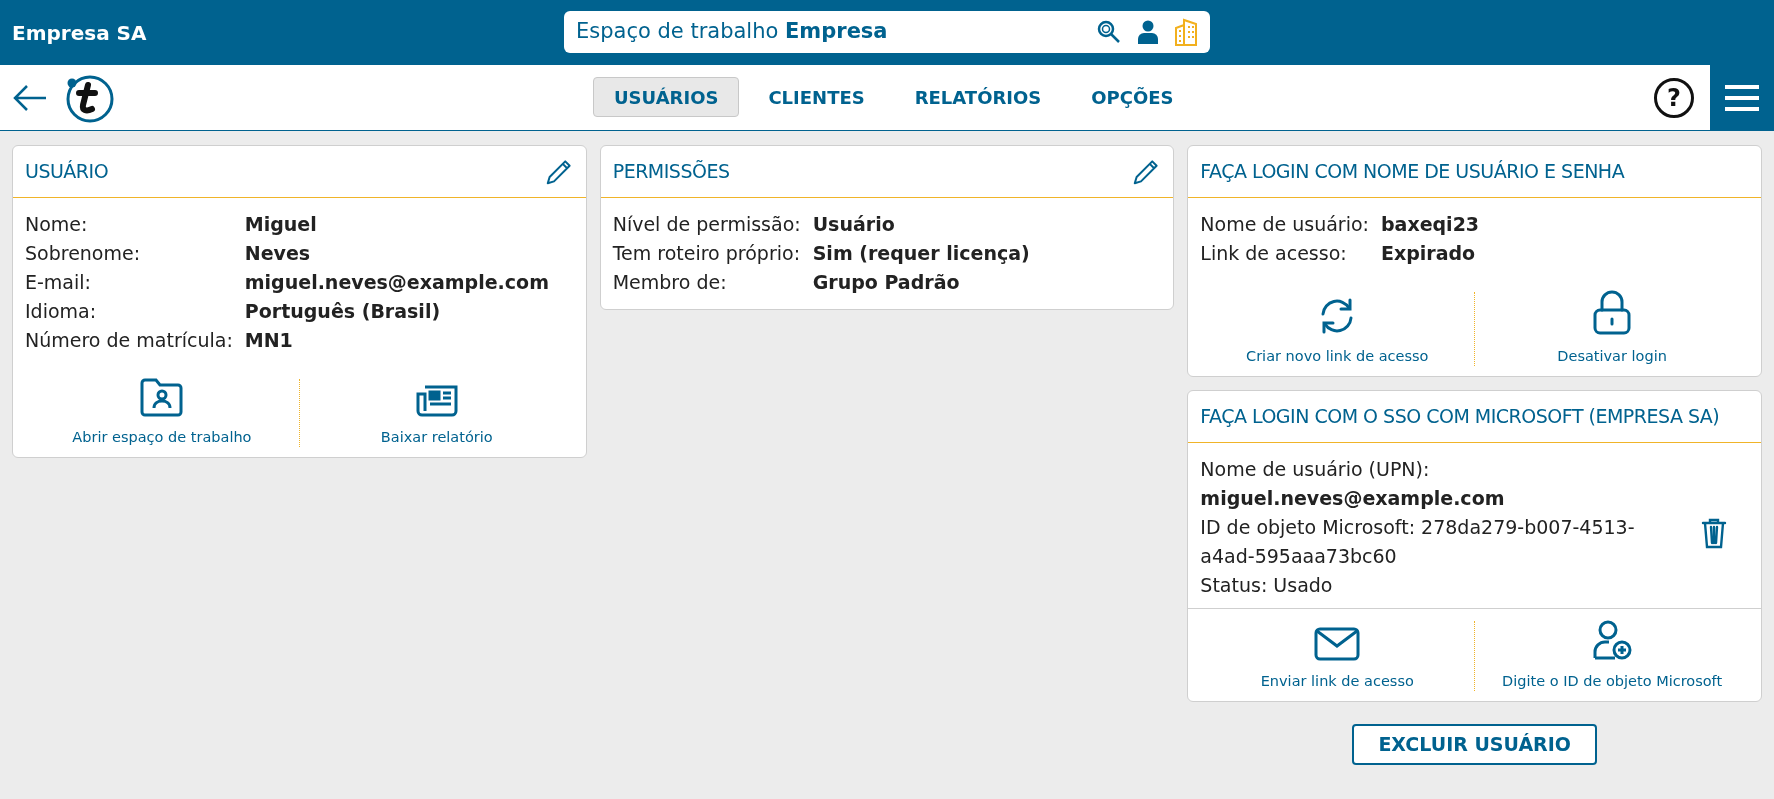 This screenshot has height=799, width=1774. What do you see at coordinates (1132, 97) in the screenshot?
I see `nav-tab: OPÇÕES` at bounding box center [1132, 97].